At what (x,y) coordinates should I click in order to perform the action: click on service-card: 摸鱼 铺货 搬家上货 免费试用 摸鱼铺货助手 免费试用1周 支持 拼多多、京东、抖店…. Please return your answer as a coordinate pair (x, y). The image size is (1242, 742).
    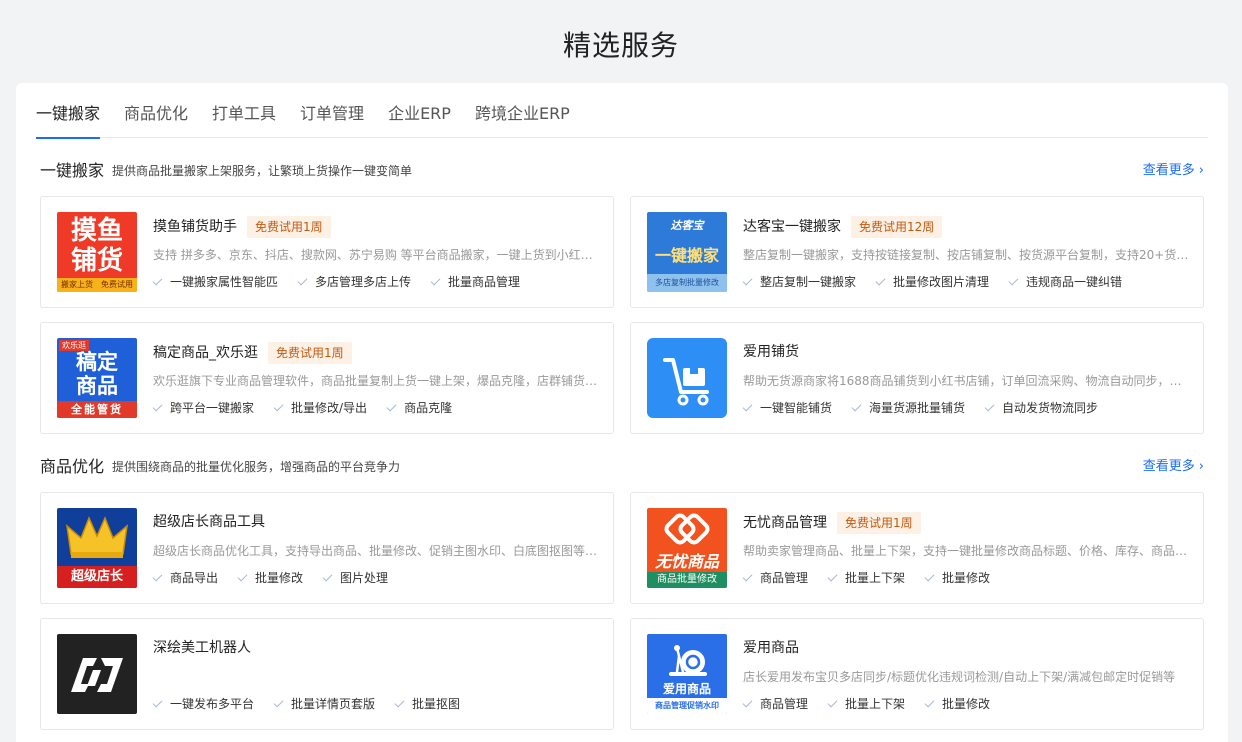
    Looking at the image, I should click on (327, 252).